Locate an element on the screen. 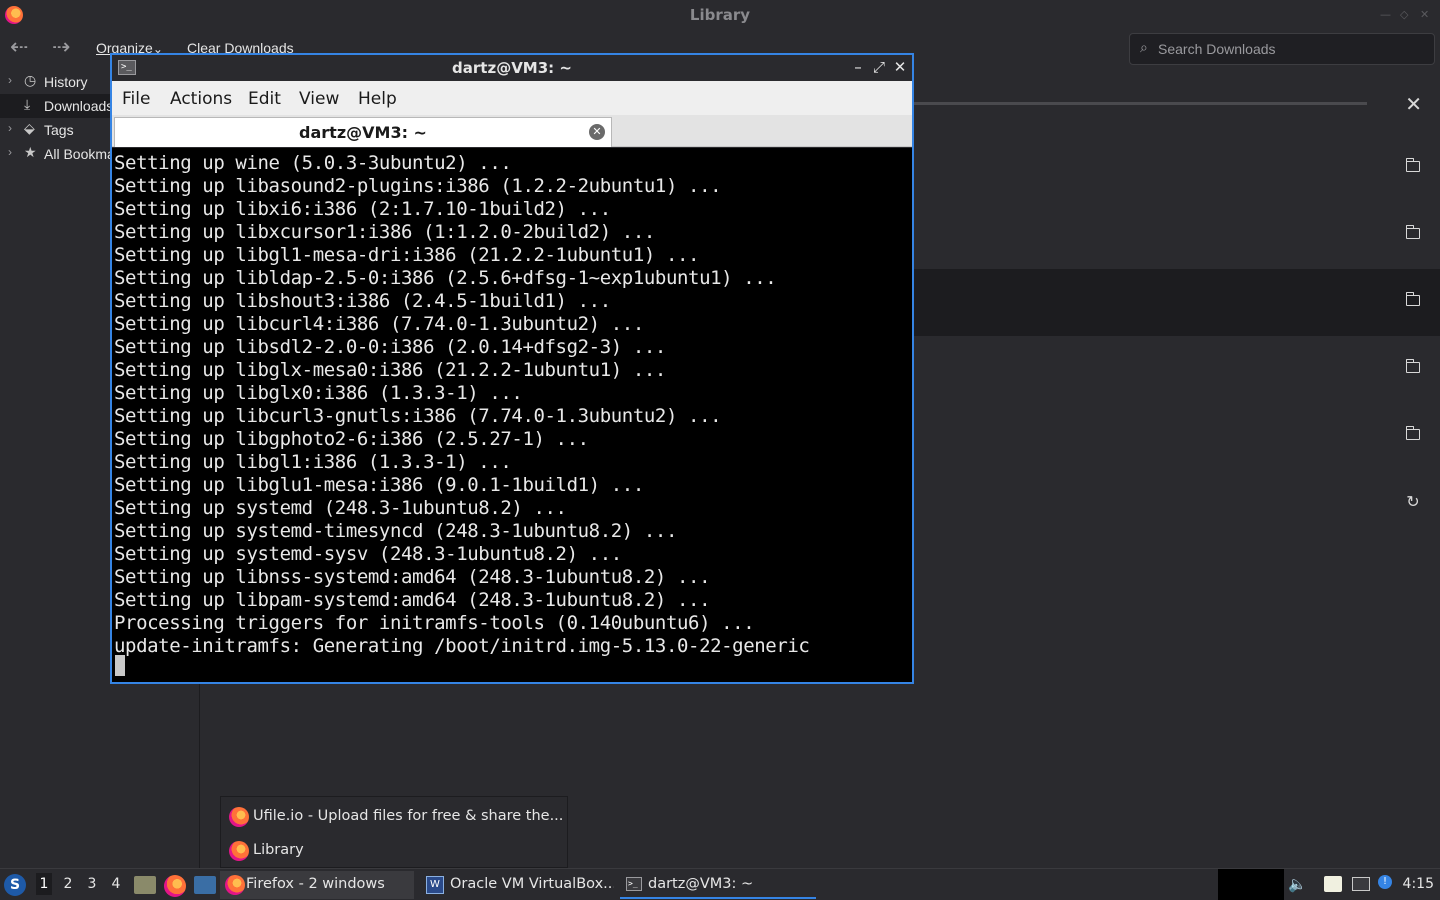  start-menu-icon: S is located at coordinates (15, 885).